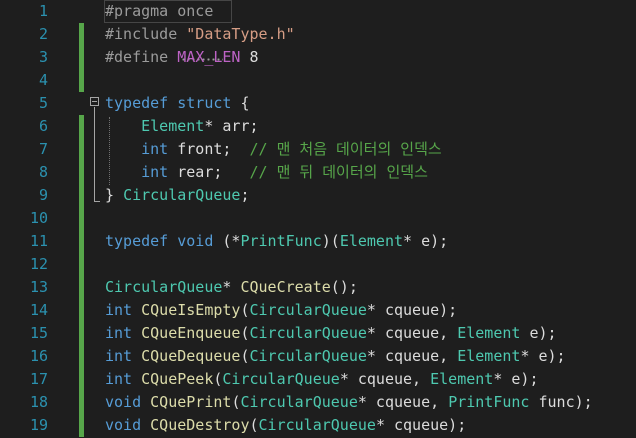 The height and width of the screenshot is (438, 636). Describe the element at coordinates (137, 241) in the screenshot. I see `code-token-keyword: typedef` at that location.